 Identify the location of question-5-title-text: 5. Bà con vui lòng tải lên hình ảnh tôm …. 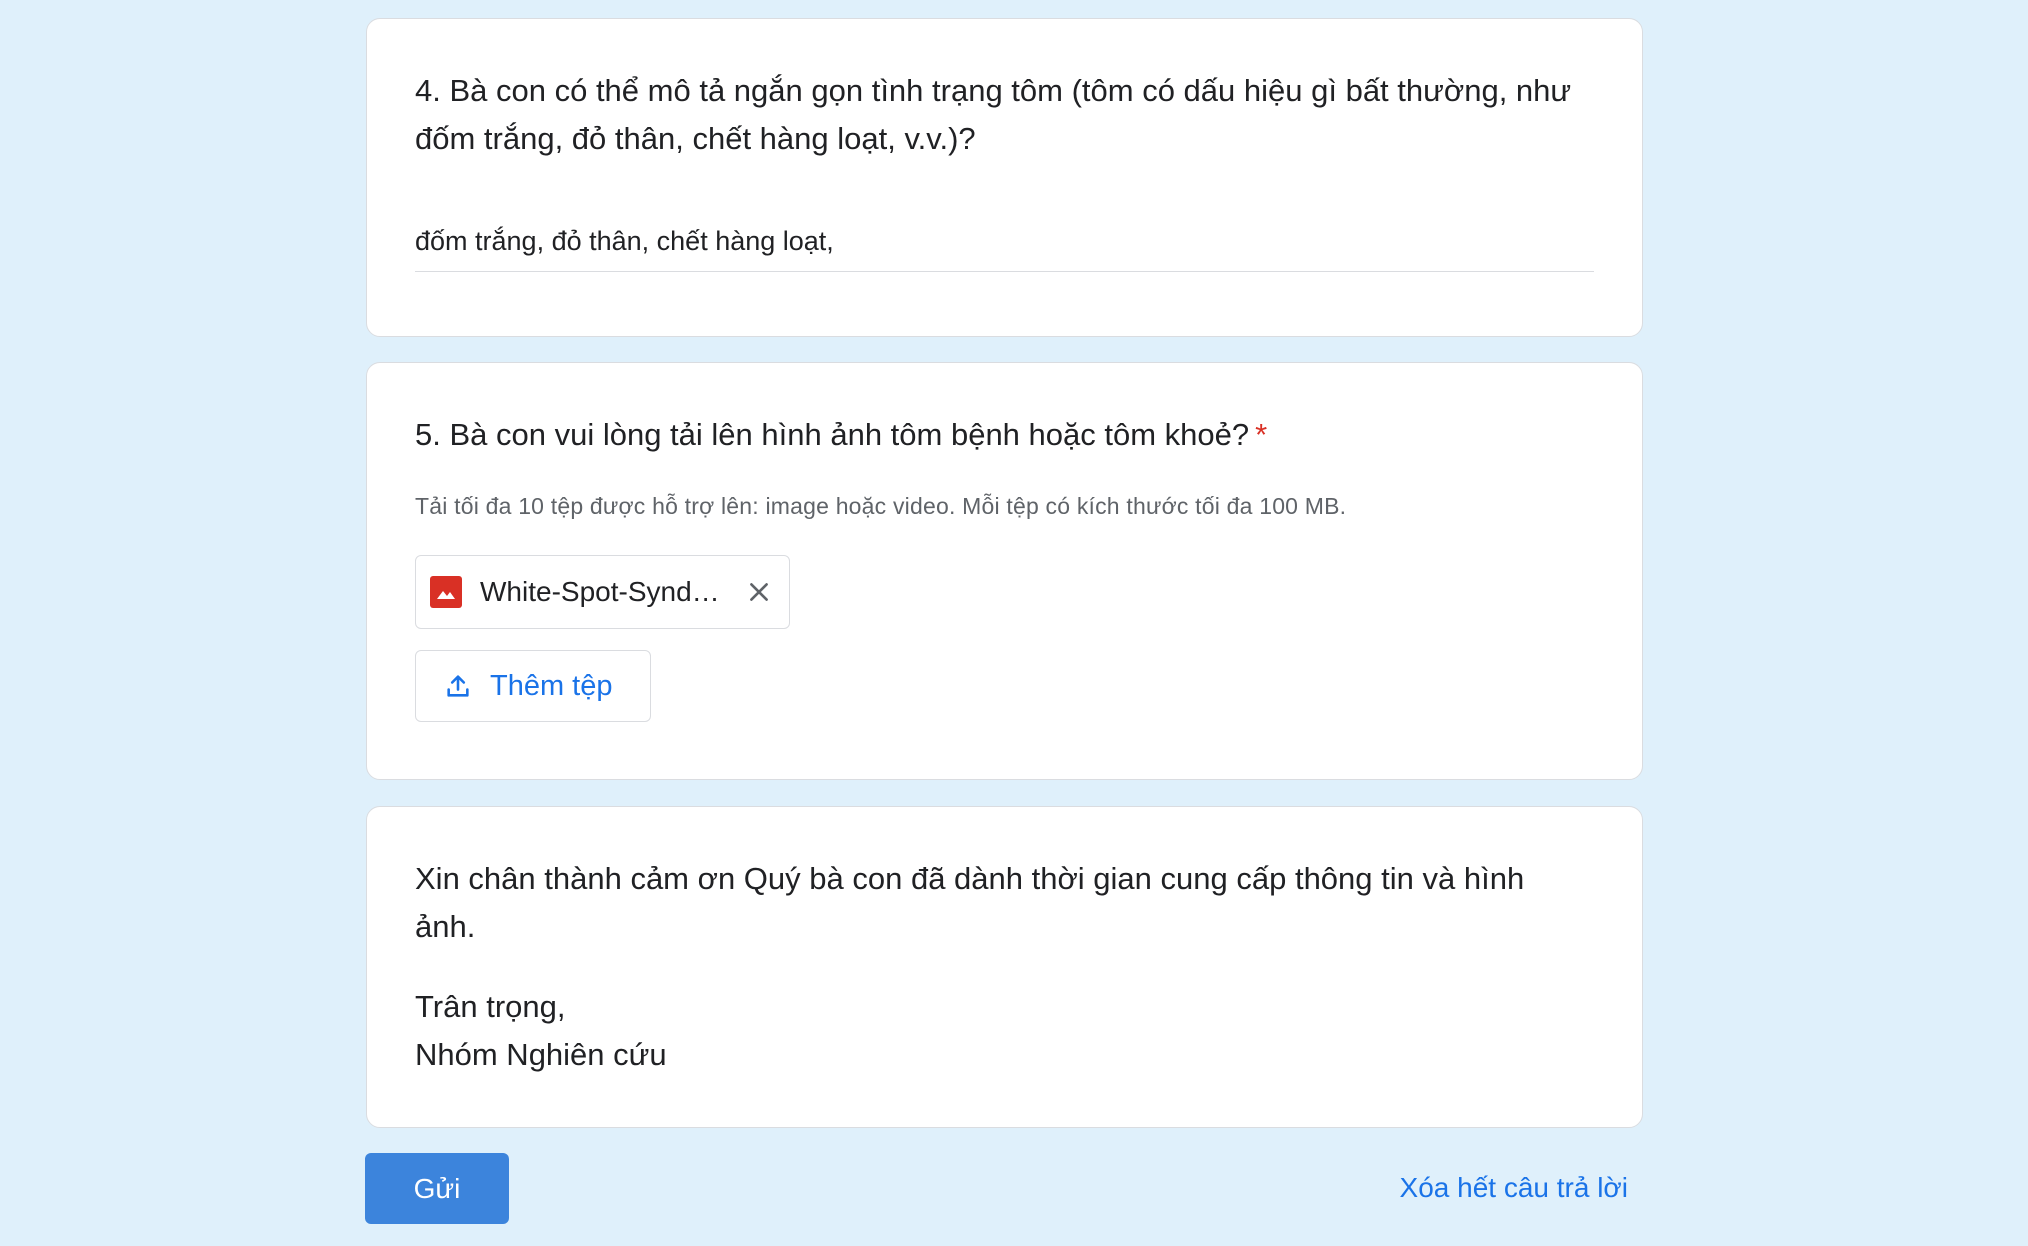
(832, 434).